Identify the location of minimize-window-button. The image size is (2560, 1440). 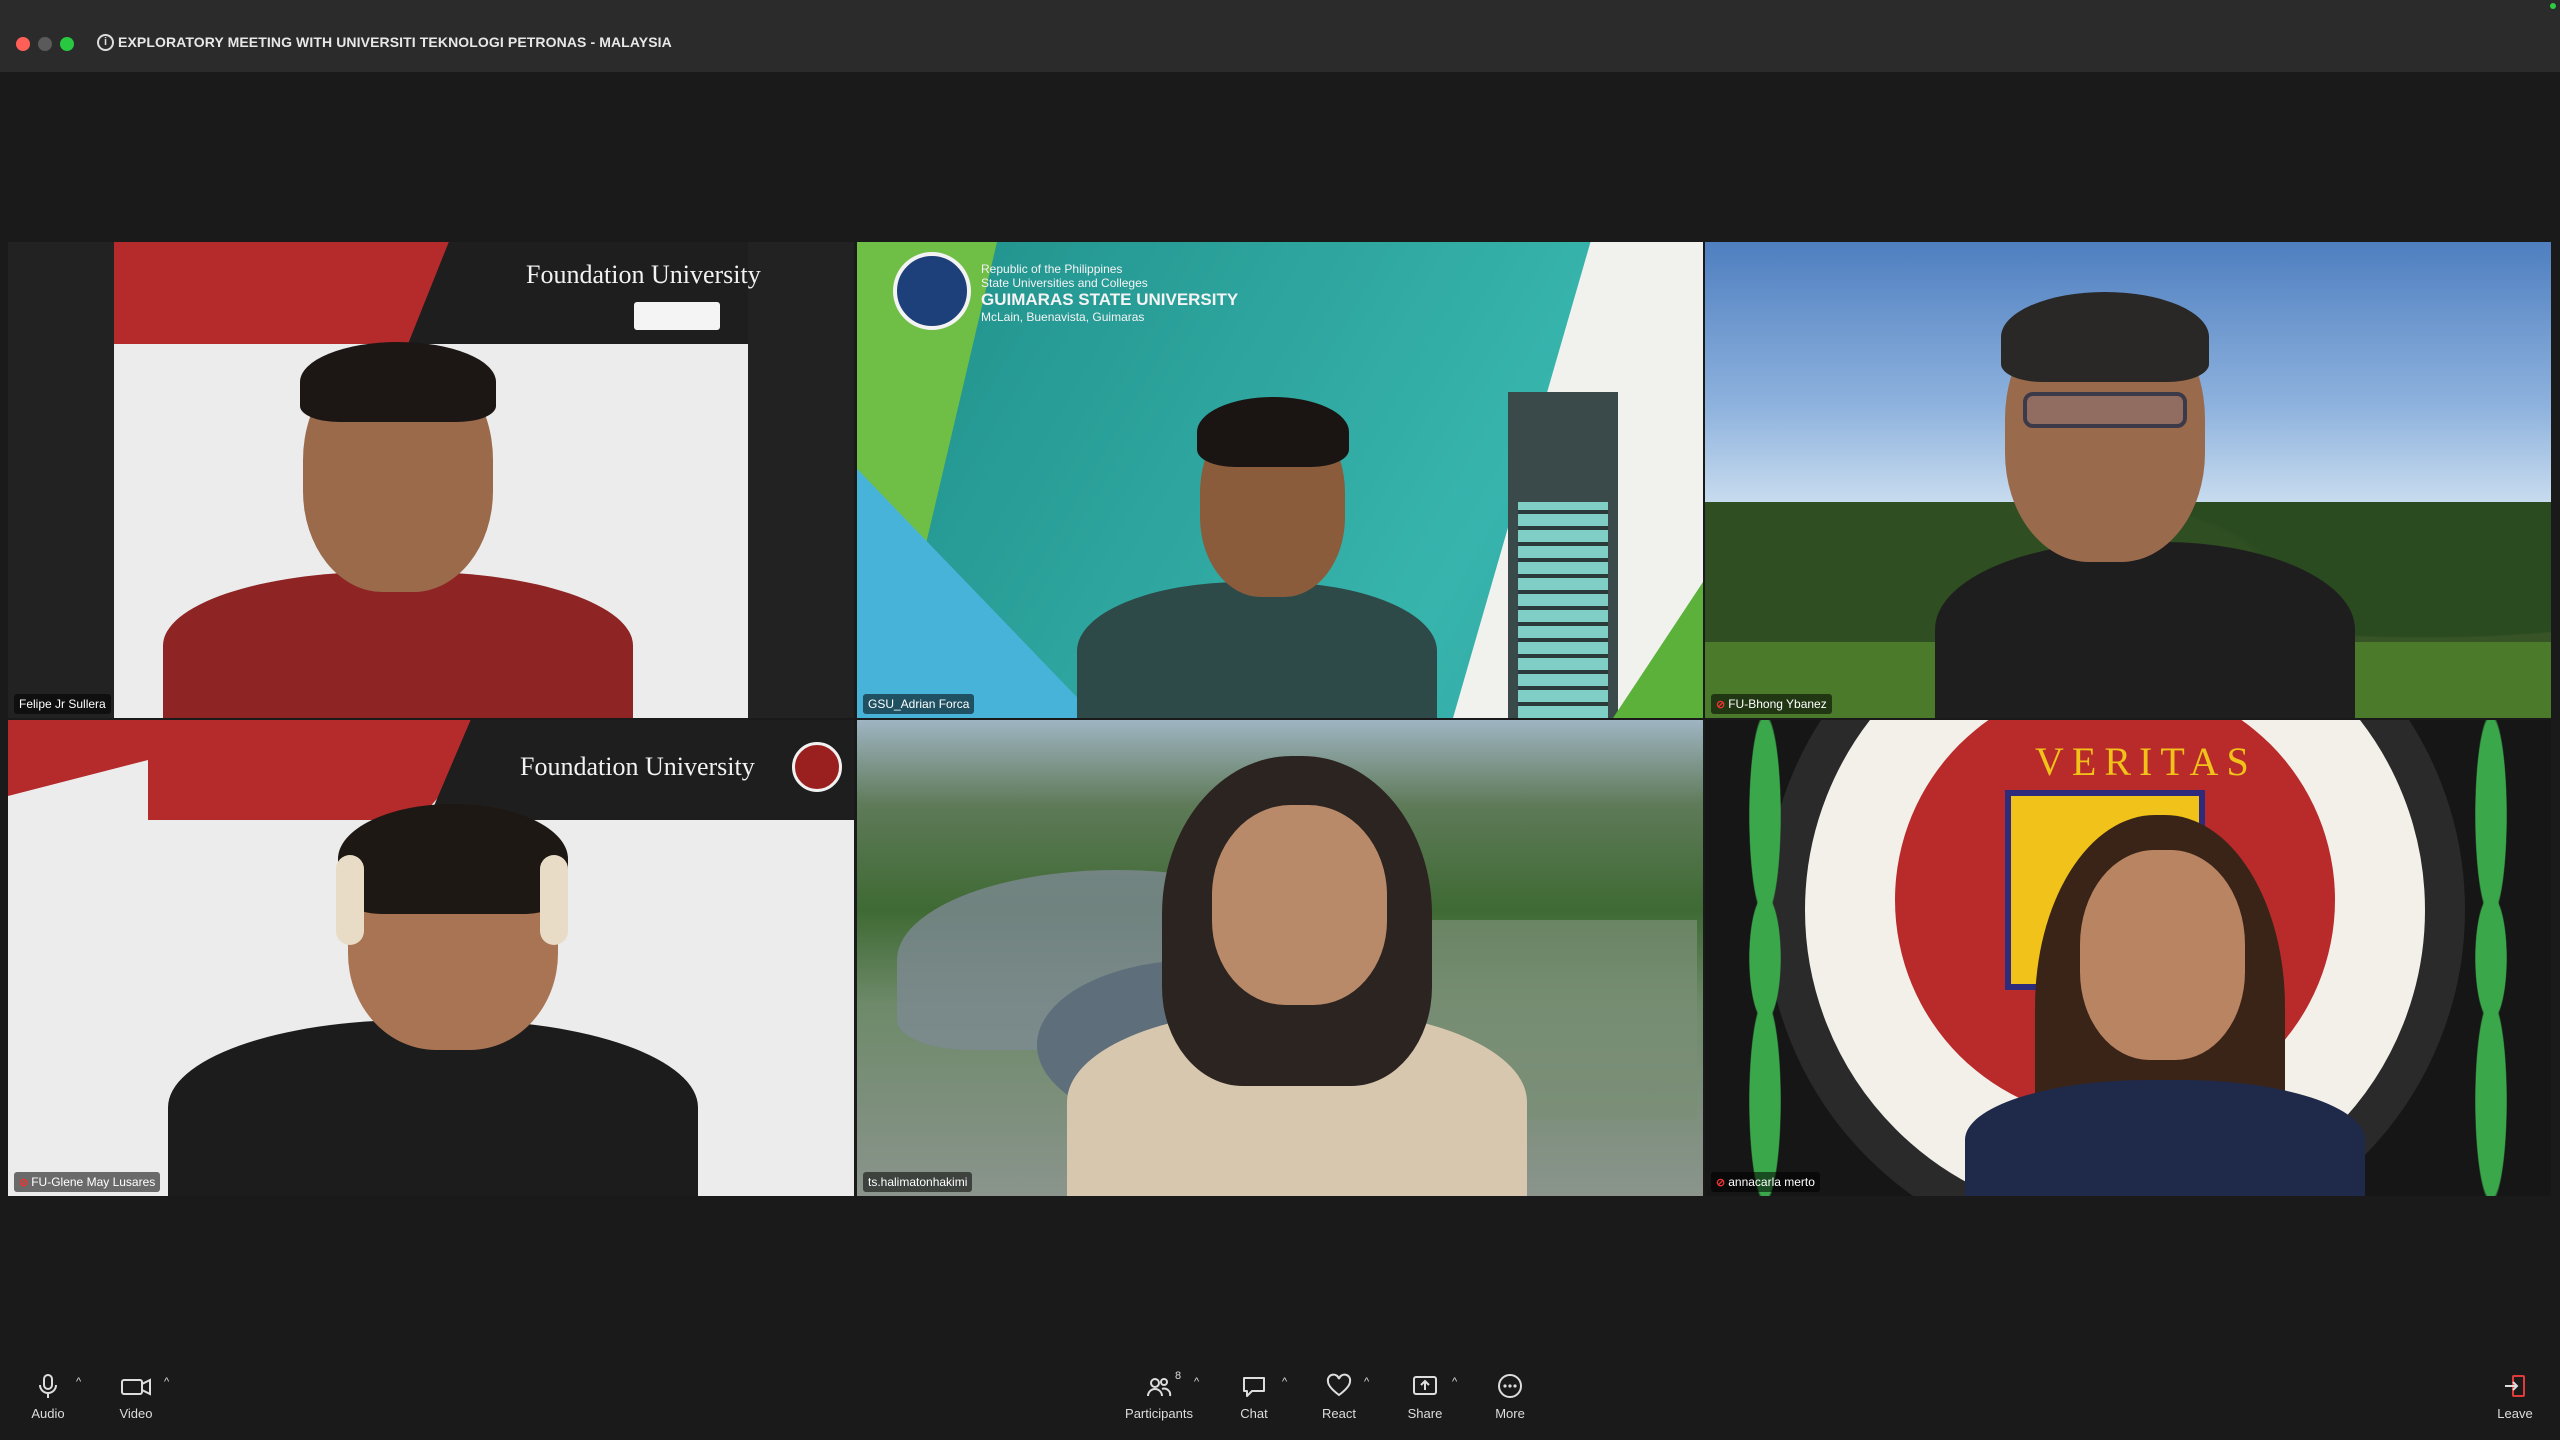
(45, 44).